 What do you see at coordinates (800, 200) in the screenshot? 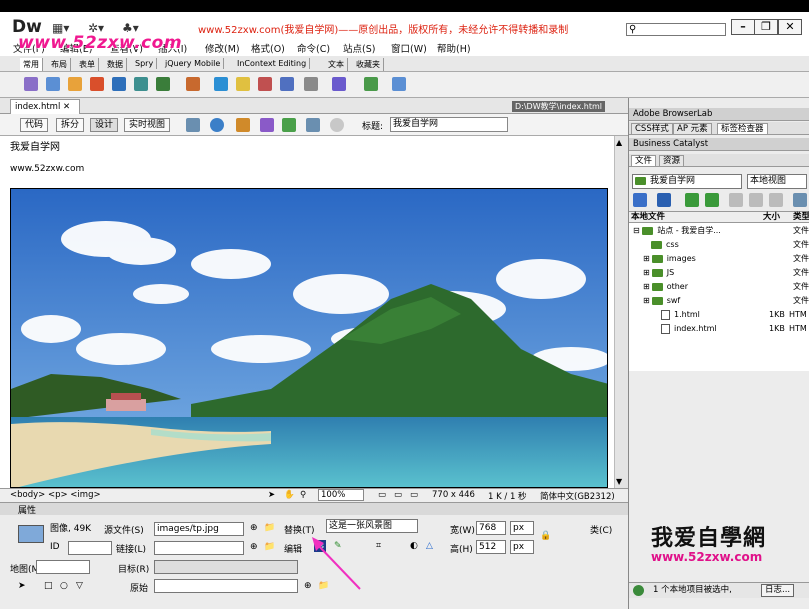
I see `expand-icon` at bounding box center [800, 200].